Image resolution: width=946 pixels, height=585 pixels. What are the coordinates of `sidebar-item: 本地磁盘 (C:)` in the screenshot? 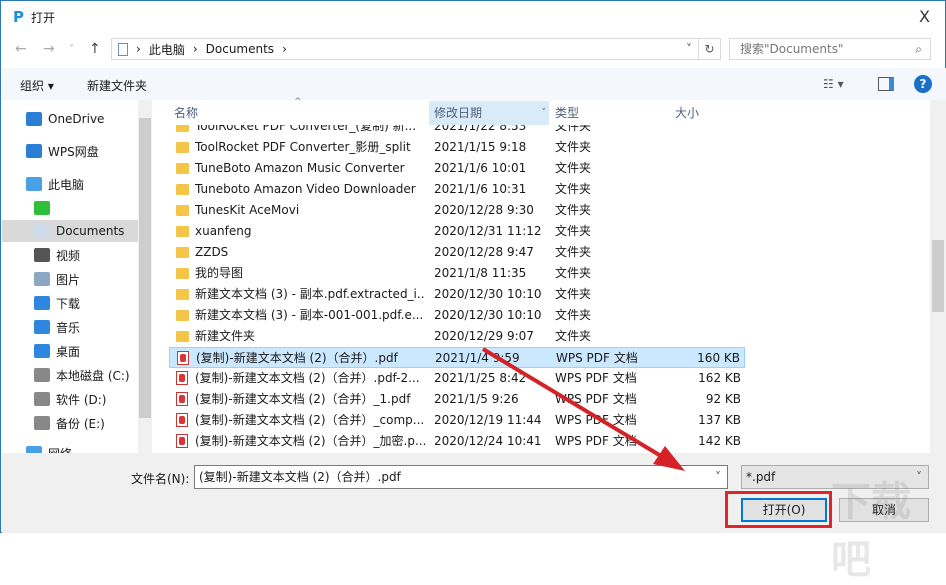 It's located at (70, 375).